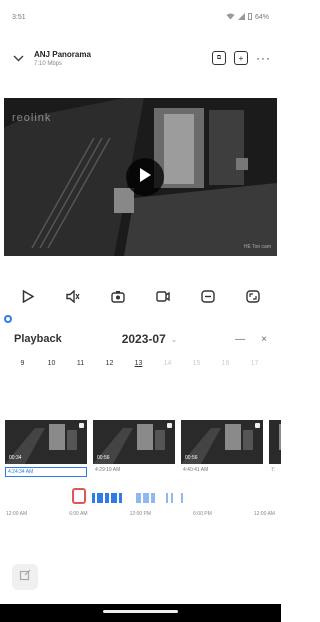  What do you see at coordinates (22, 368) in the screenshot?
I see `day-item: 9` at bounding box center [22, 368].